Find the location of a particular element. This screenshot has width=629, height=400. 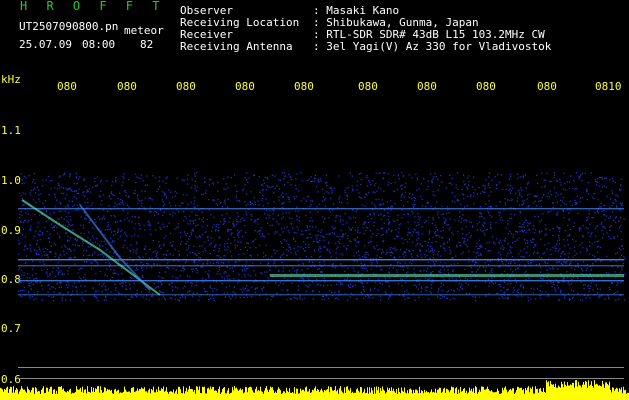

signal-trace is located at coordinates (447, 275).